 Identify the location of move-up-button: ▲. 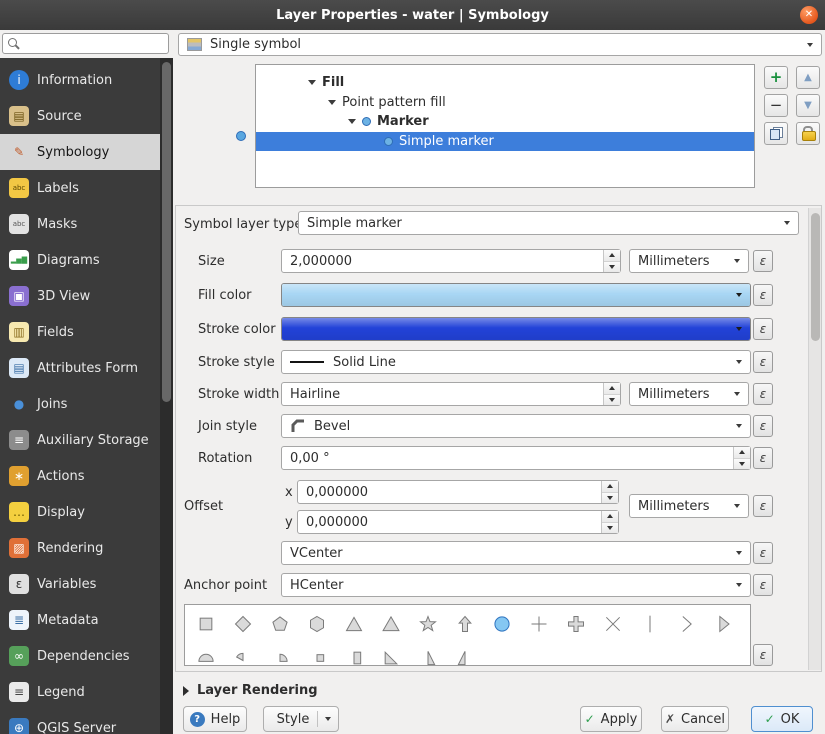
(808, 77).